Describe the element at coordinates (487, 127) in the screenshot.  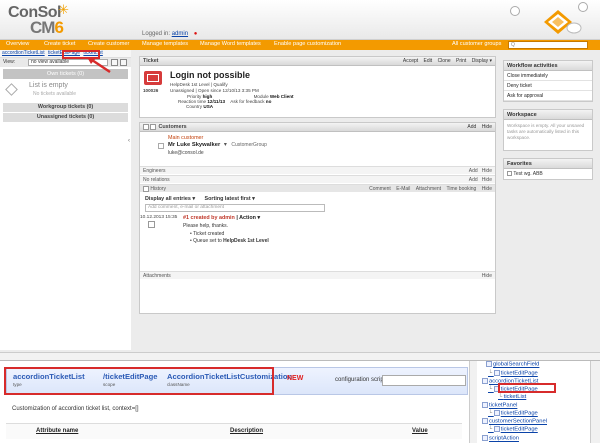
I see `customers-hide-button: Hide` at that location.